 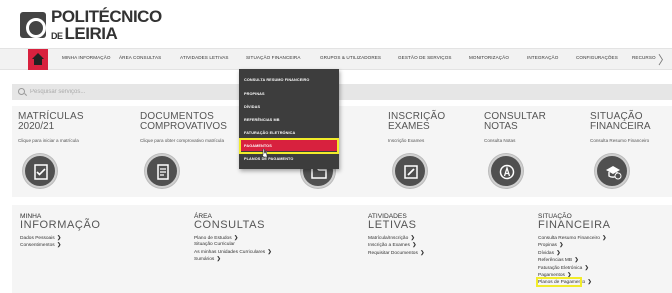 What do you see at coordinates (396, 245) in the screenshot?
I see `link-inscricao-exames: Inscrição a Exames ❯` at bounding box center [396, 245].